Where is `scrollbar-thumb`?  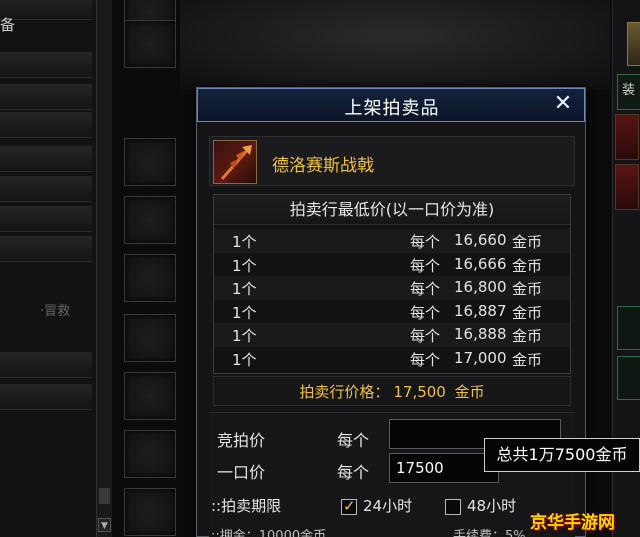 scrollbar-thumb is located at coordinates (104, 496).